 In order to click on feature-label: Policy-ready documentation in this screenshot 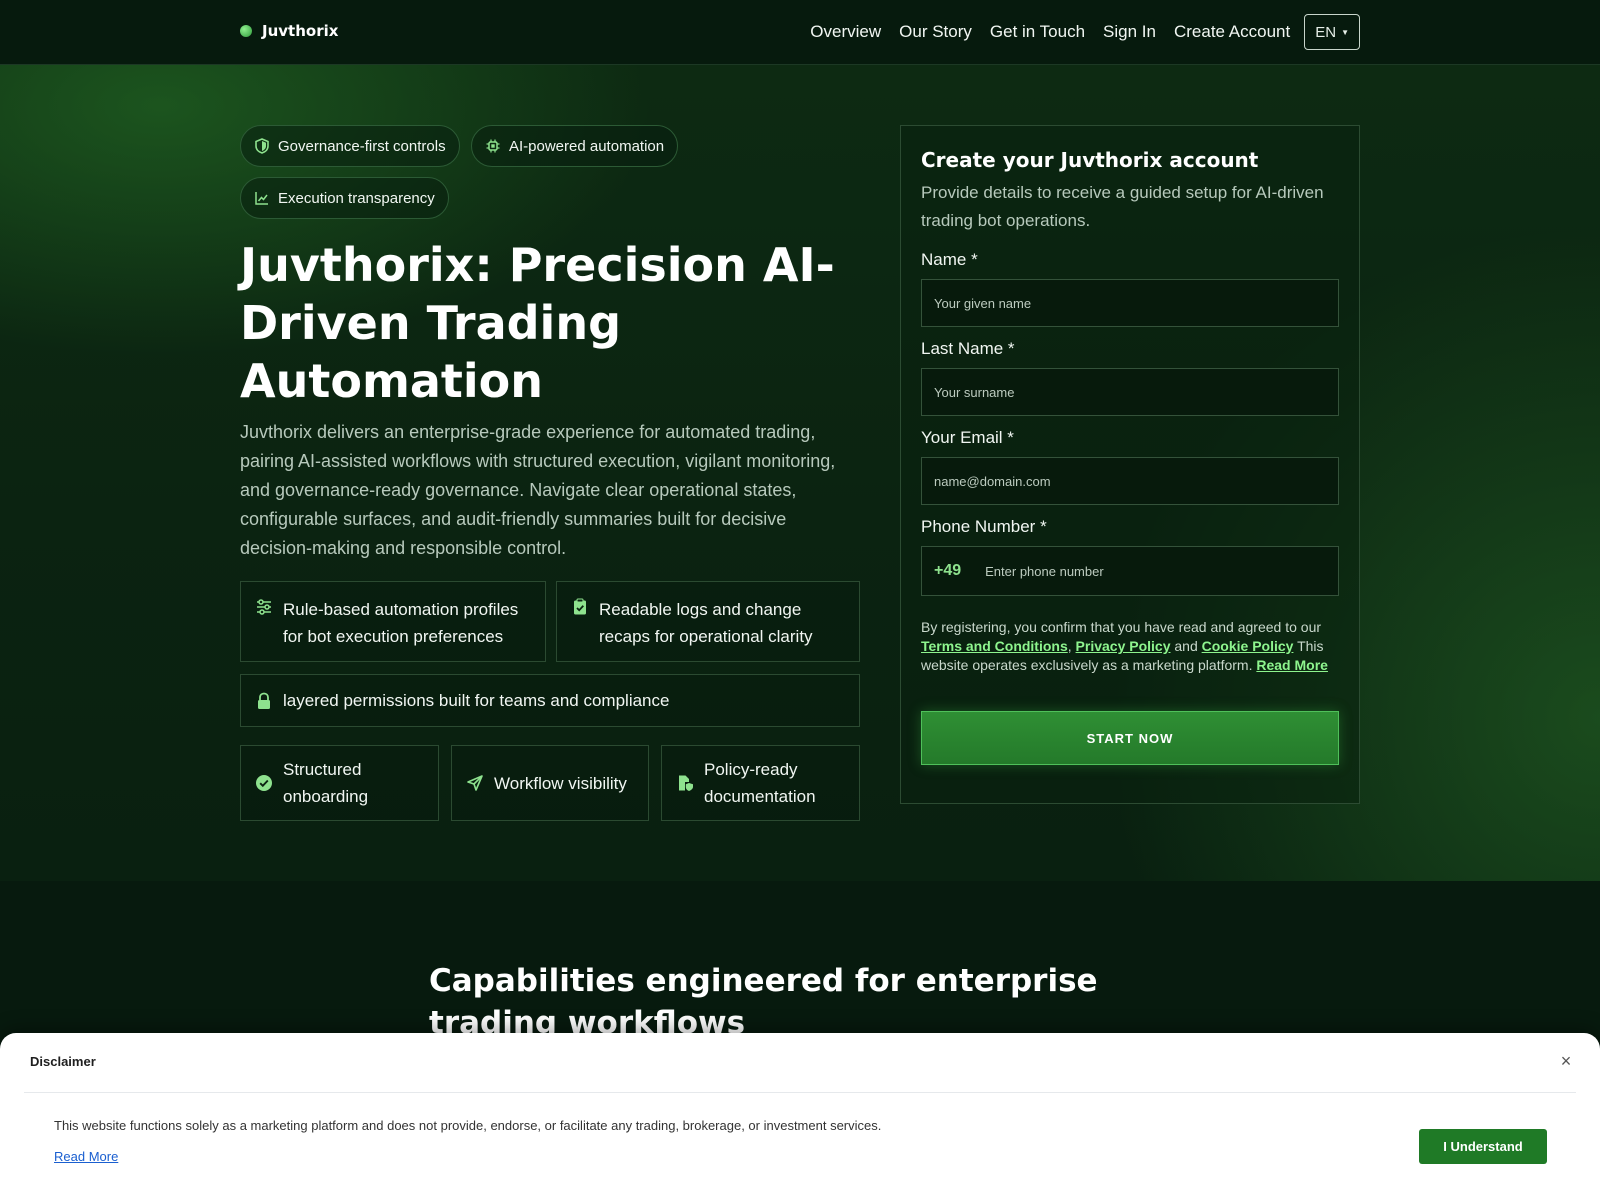, I will do `click(760, 783)`.